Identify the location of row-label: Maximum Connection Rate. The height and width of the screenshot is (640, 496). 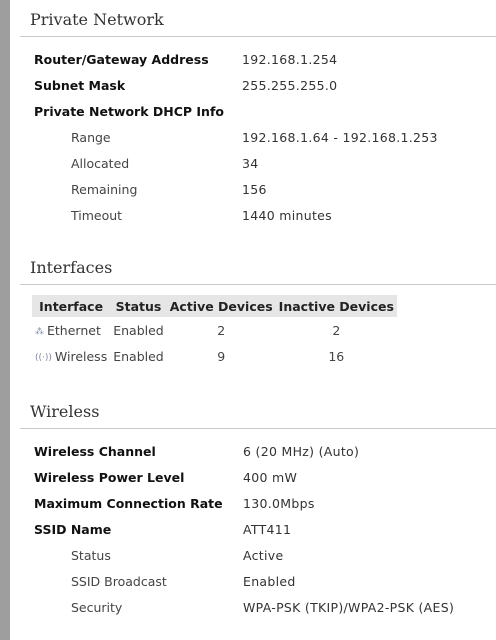
(128, 503).